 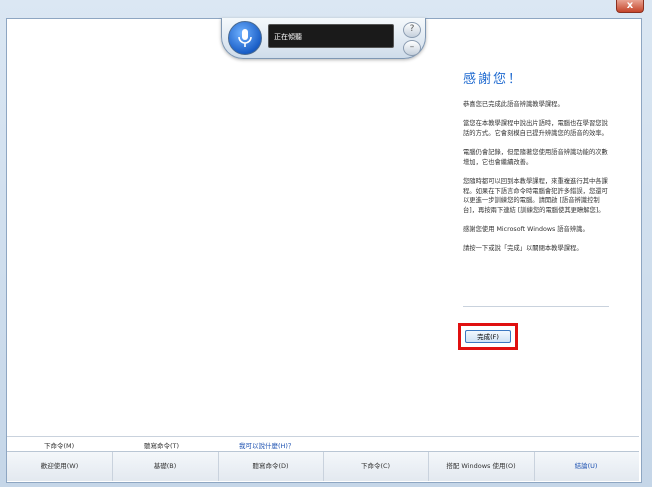 What do you see at coordinates (523, 249) in the screenshot?
I see `panel-paragraph: 請按一下或說「完成」以關閉本教學課程。` at bounding box center [523, 249].